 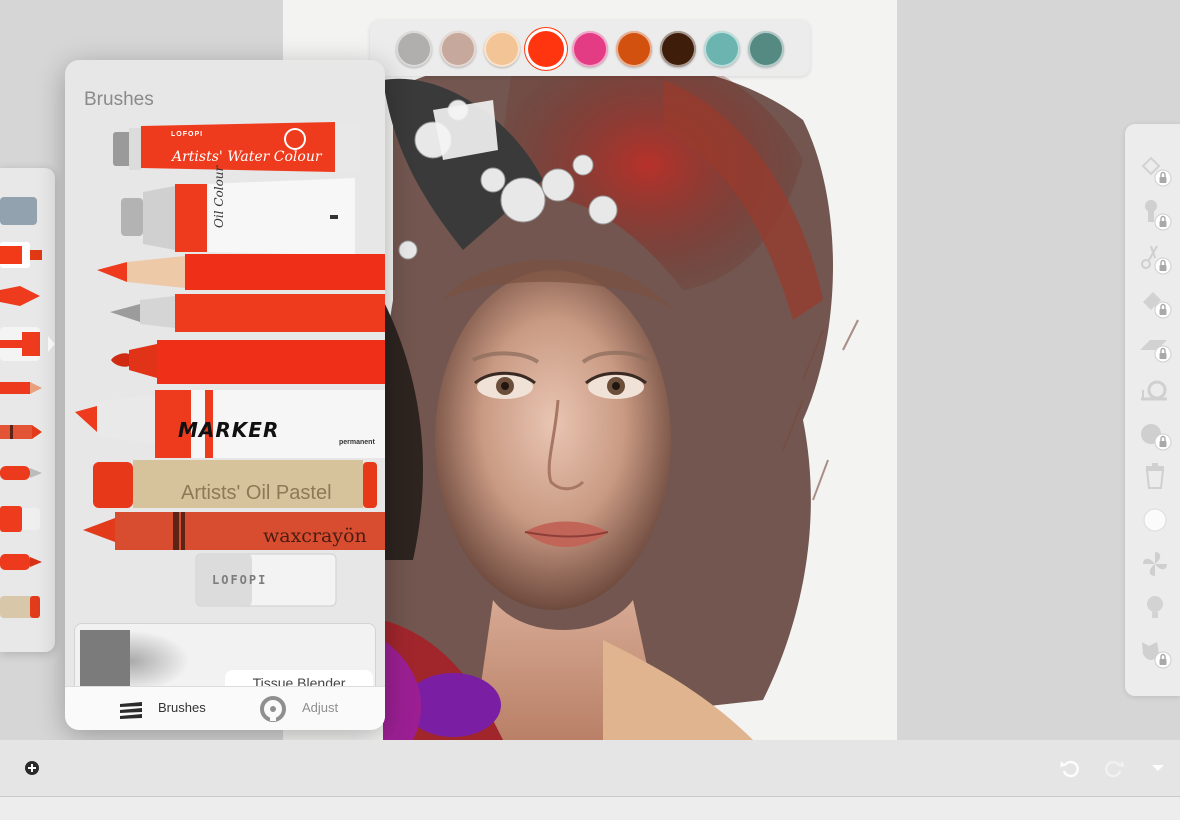 I want to click on crayon-icon, so click(x=21, y=432).